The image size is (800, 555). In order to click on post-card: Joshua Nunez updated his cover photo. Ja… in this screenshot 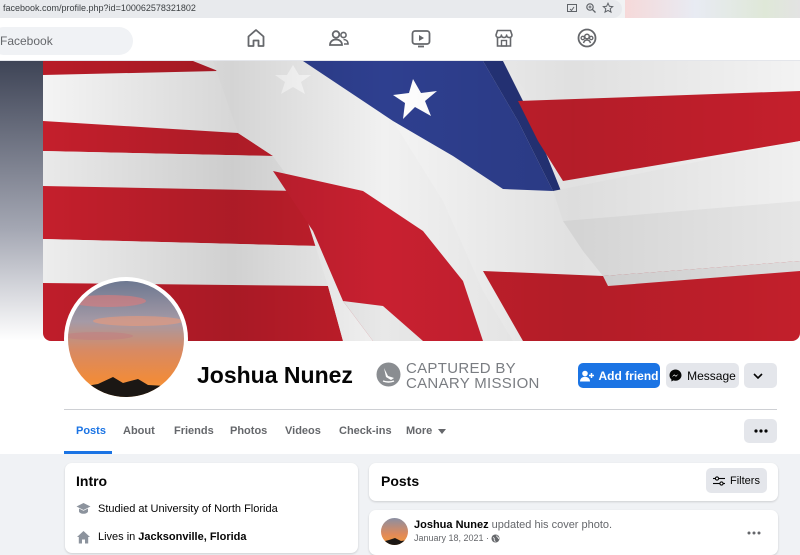, I will do `click(573, 532)`.